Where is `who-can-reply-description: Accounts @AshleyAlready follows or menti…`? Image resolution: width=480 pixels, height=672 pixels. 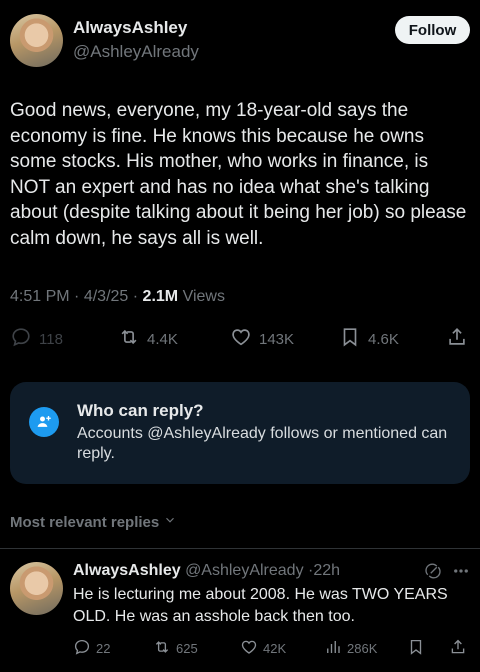
who-can-reply-description: Accounts @AshleyAlready follows or menti… is located at coordinates (262, 443).